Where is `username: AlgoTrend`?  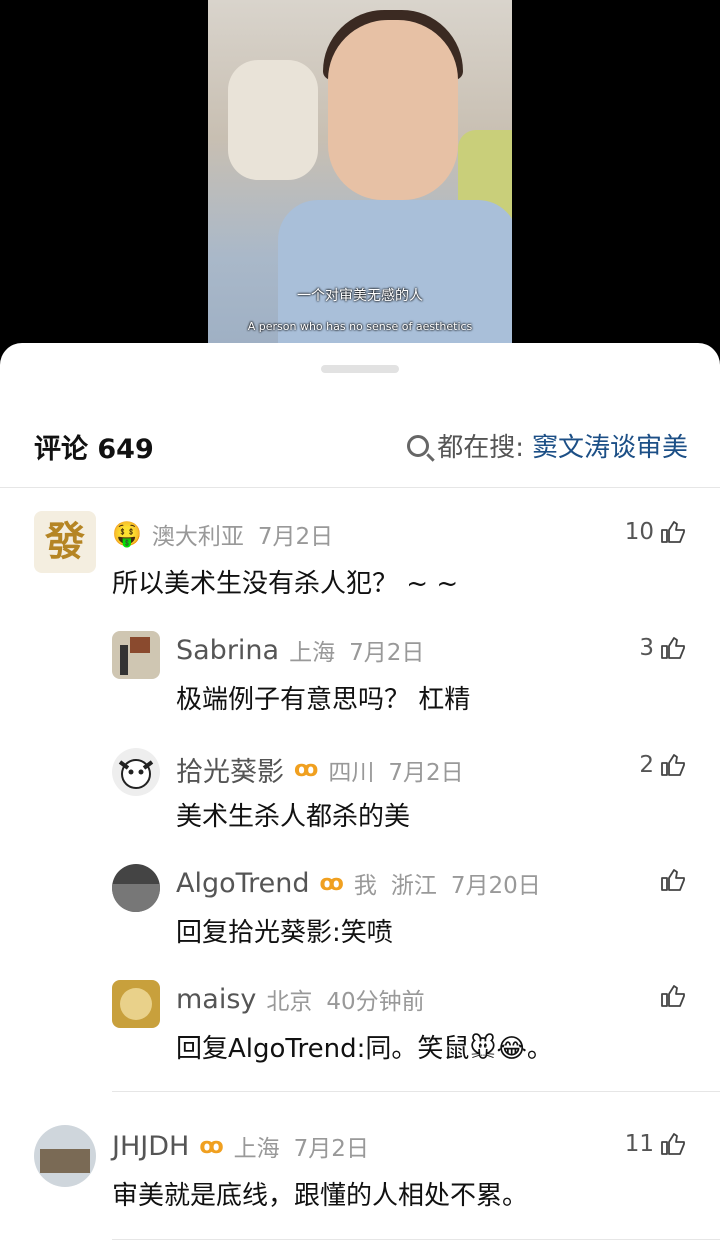 username: AlgoTrend is located at coordinates (243, 883).